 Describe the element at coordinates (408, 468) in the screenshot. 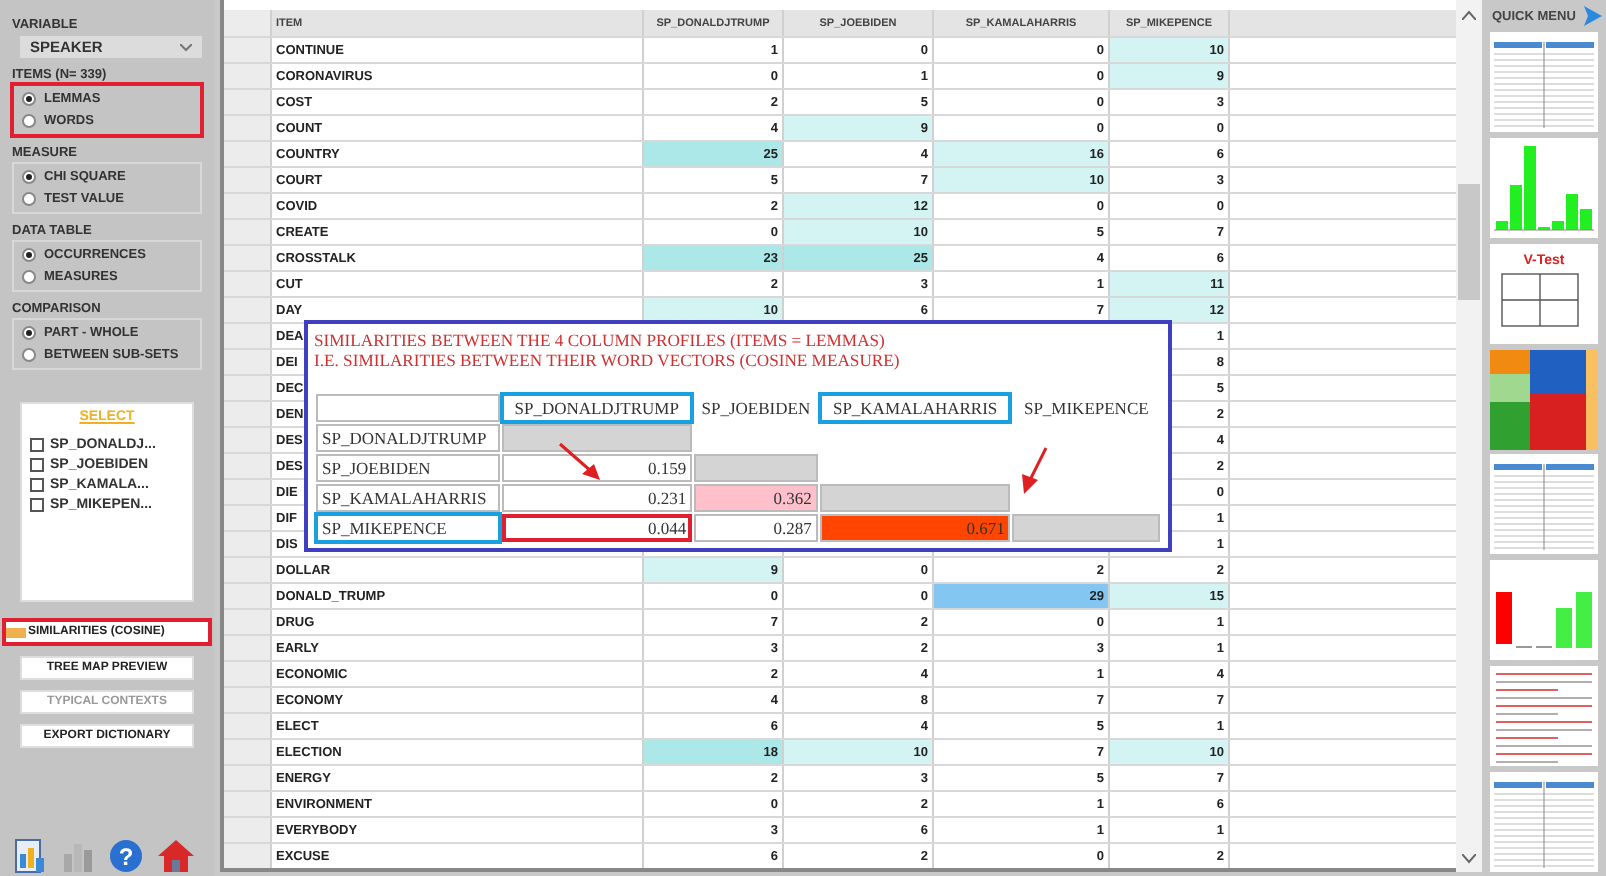

I see `matrix-row-header: SP_JOEBIDEN` at that location.